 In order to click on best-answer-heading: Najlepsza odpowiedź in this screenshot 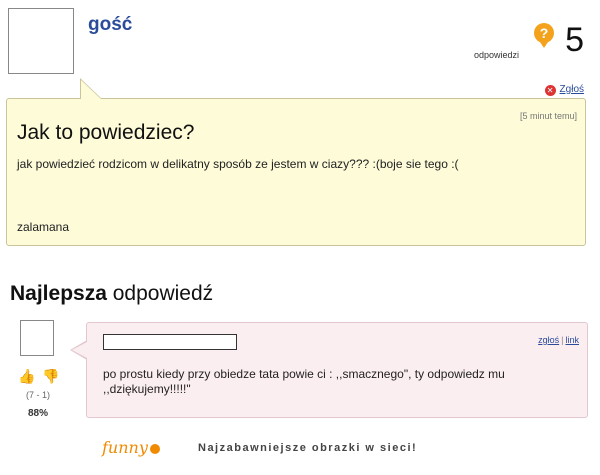, I will do `click(111, 294)`.